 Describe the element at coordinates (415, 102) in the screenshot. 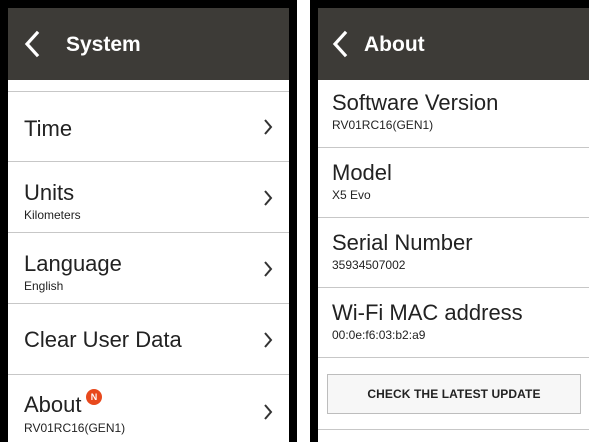

I see `item-label: Software Version` at that location.